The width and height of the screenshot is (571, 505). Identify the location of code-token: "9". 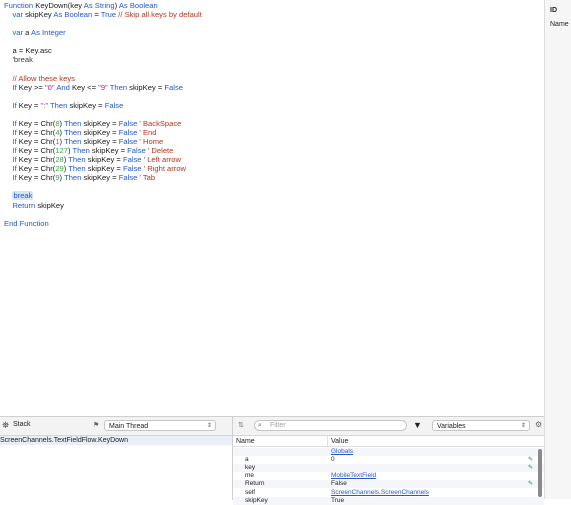
(103, 87).